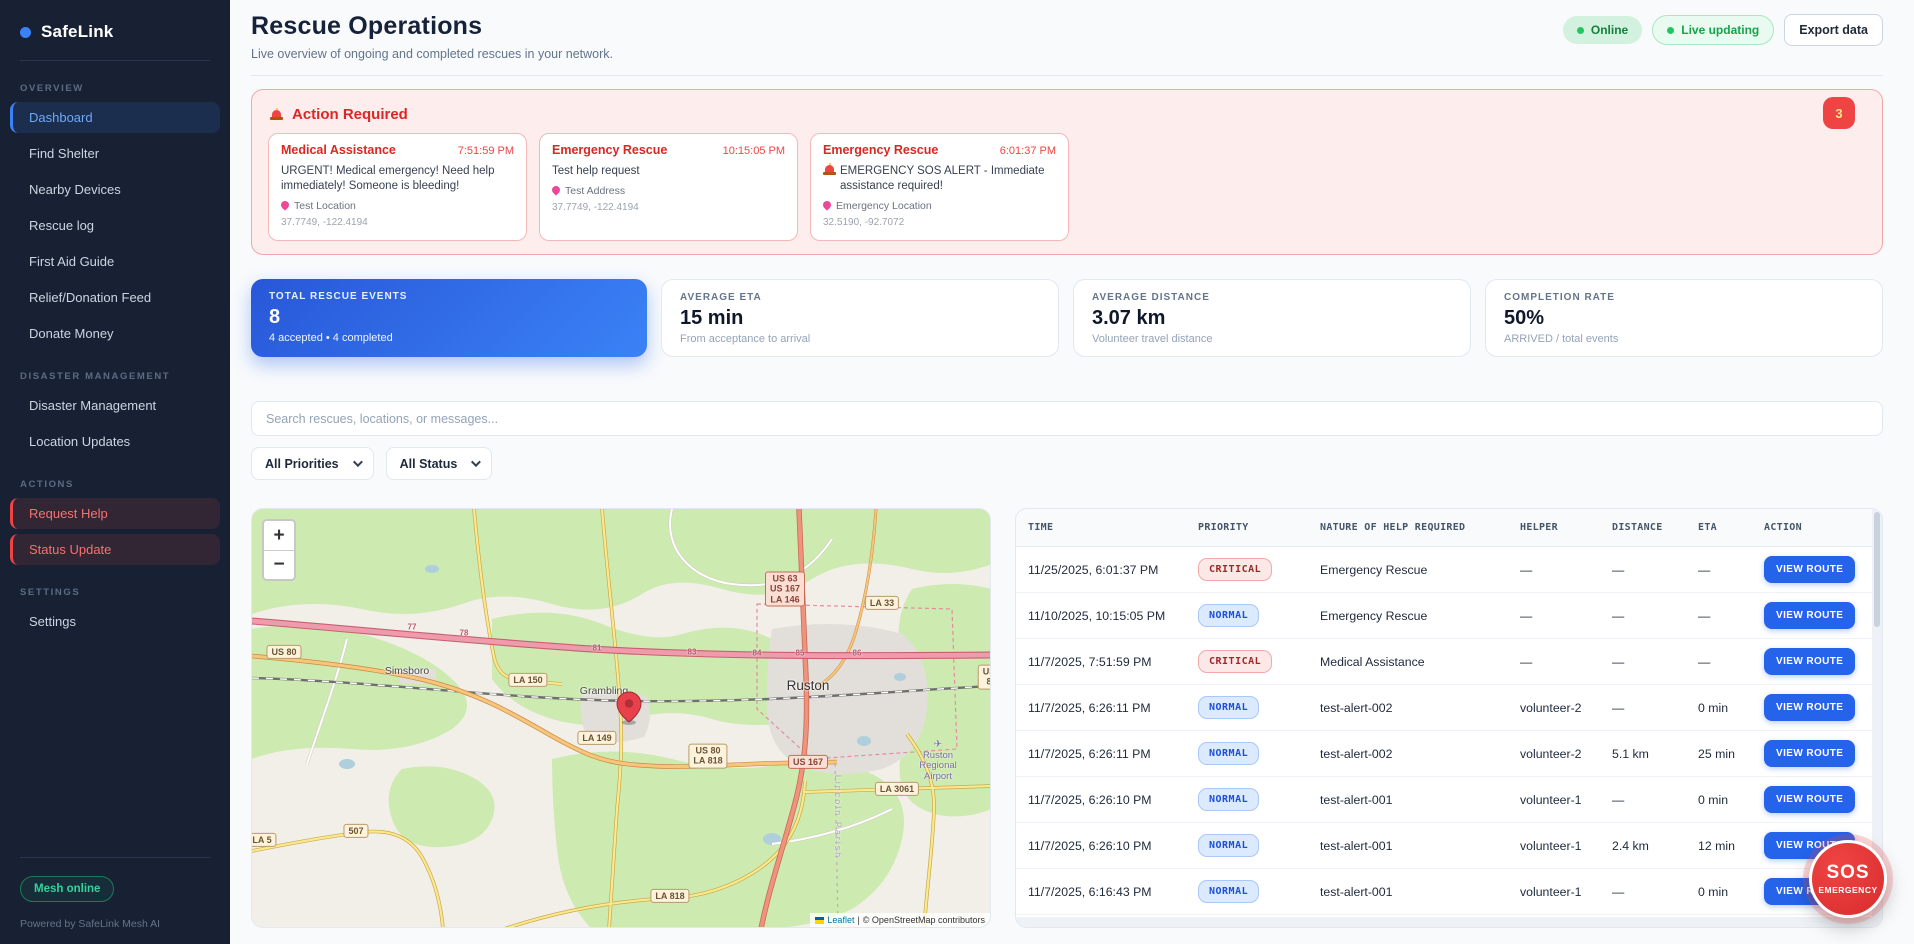  I want to click on alert-card-time: 10:15:05 PM, so click(753, 151).